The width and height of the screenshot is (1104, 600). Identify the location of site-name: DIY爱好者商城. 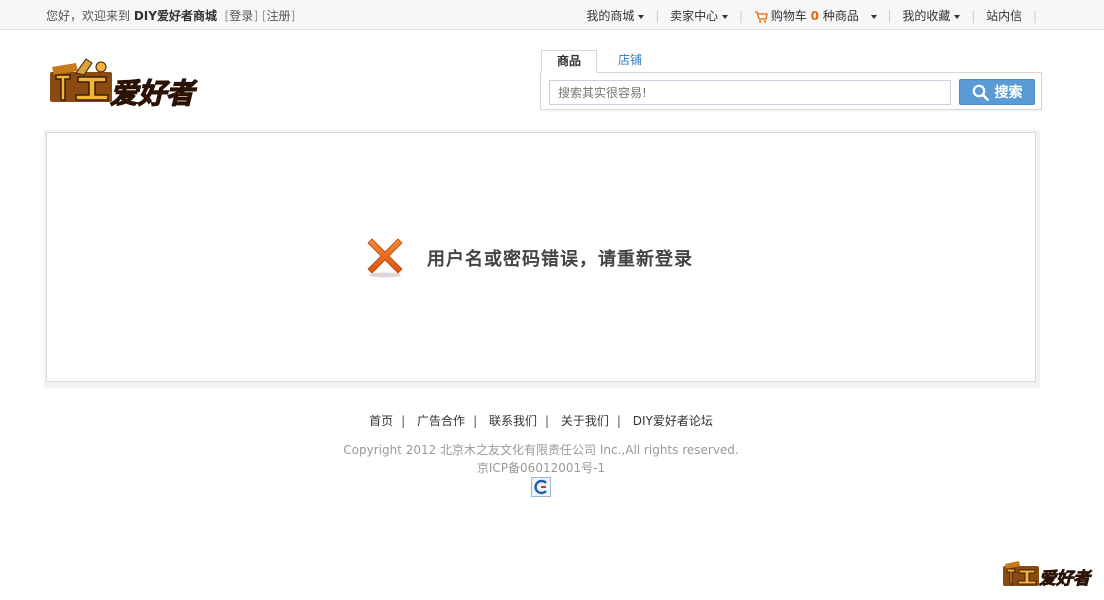
(175, 16).